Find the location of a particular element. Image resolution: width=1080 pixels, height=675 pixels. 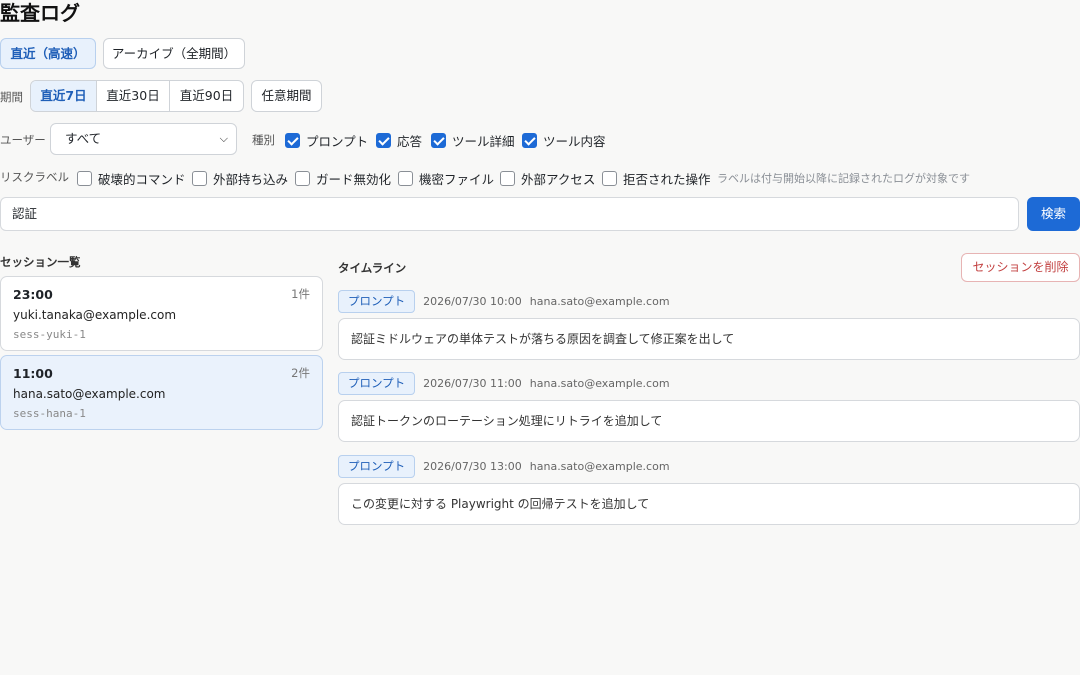

user-filter-label: ユーザー is located at coordinates (23, 140).